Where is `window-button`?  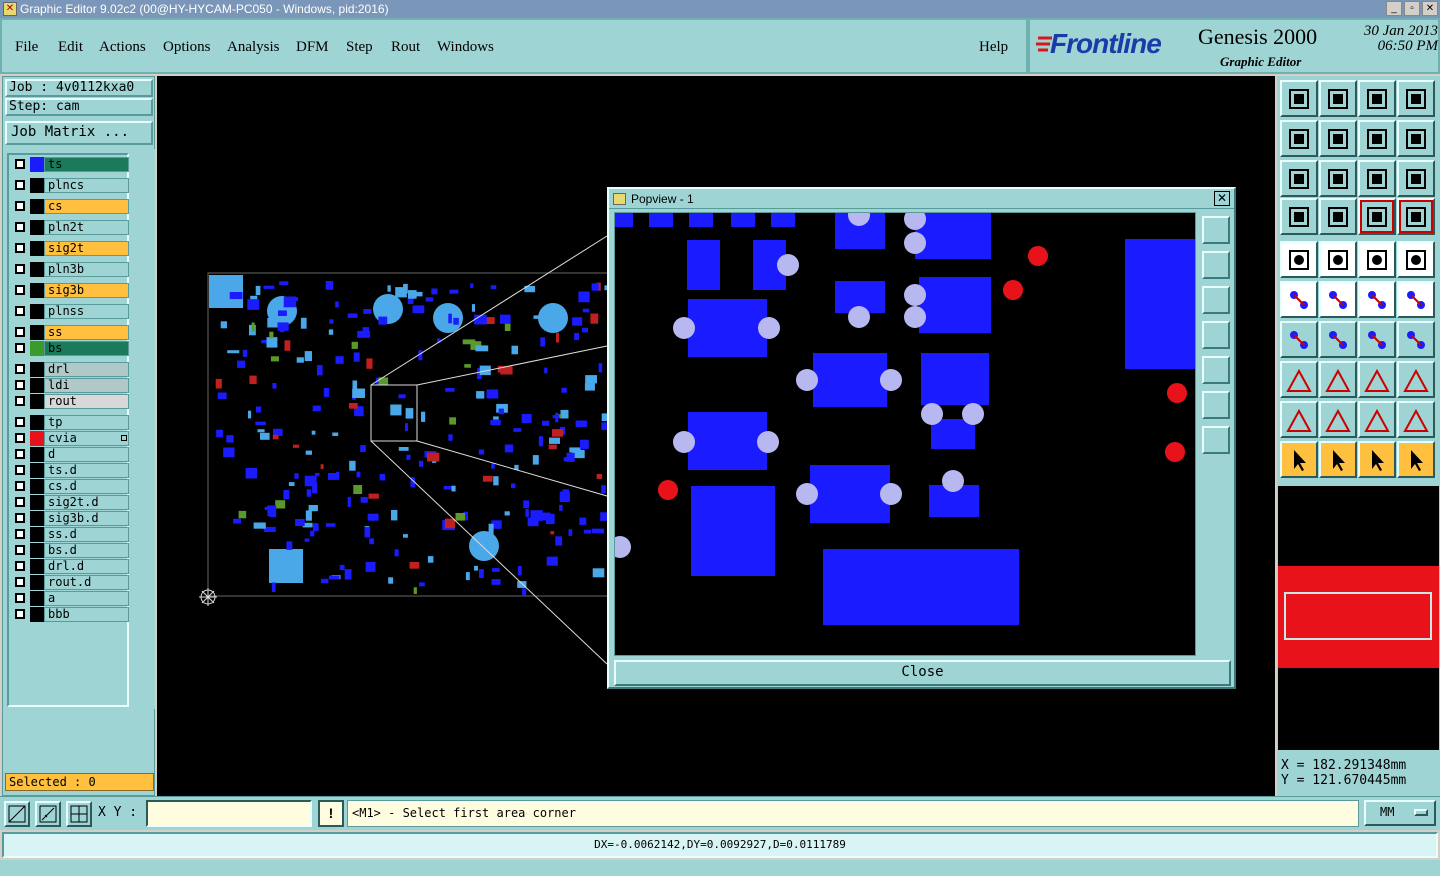
window-button is located at coordinates (1416, 98).